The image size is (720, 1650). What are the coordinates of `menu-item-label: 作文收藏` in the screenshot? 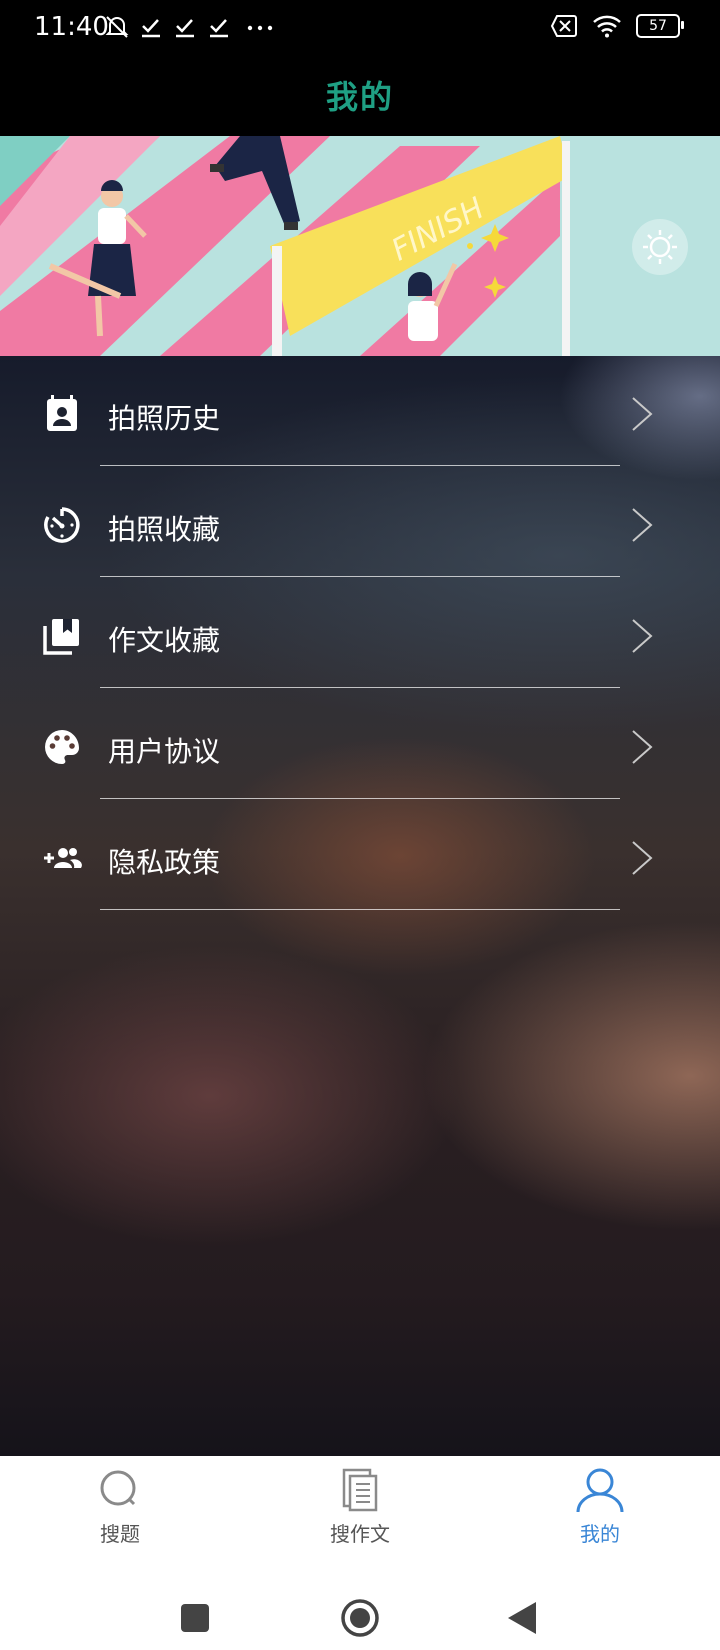 It's located at (164, 640).